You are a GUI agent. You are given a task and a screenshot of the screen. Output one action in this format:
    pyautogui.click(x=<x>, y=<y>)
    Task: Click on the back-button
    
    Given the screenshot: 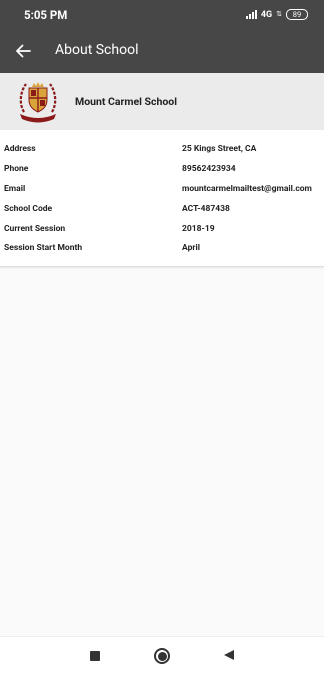 What is the action you would take?
    pyautogui.click(x=23, y=51)
    